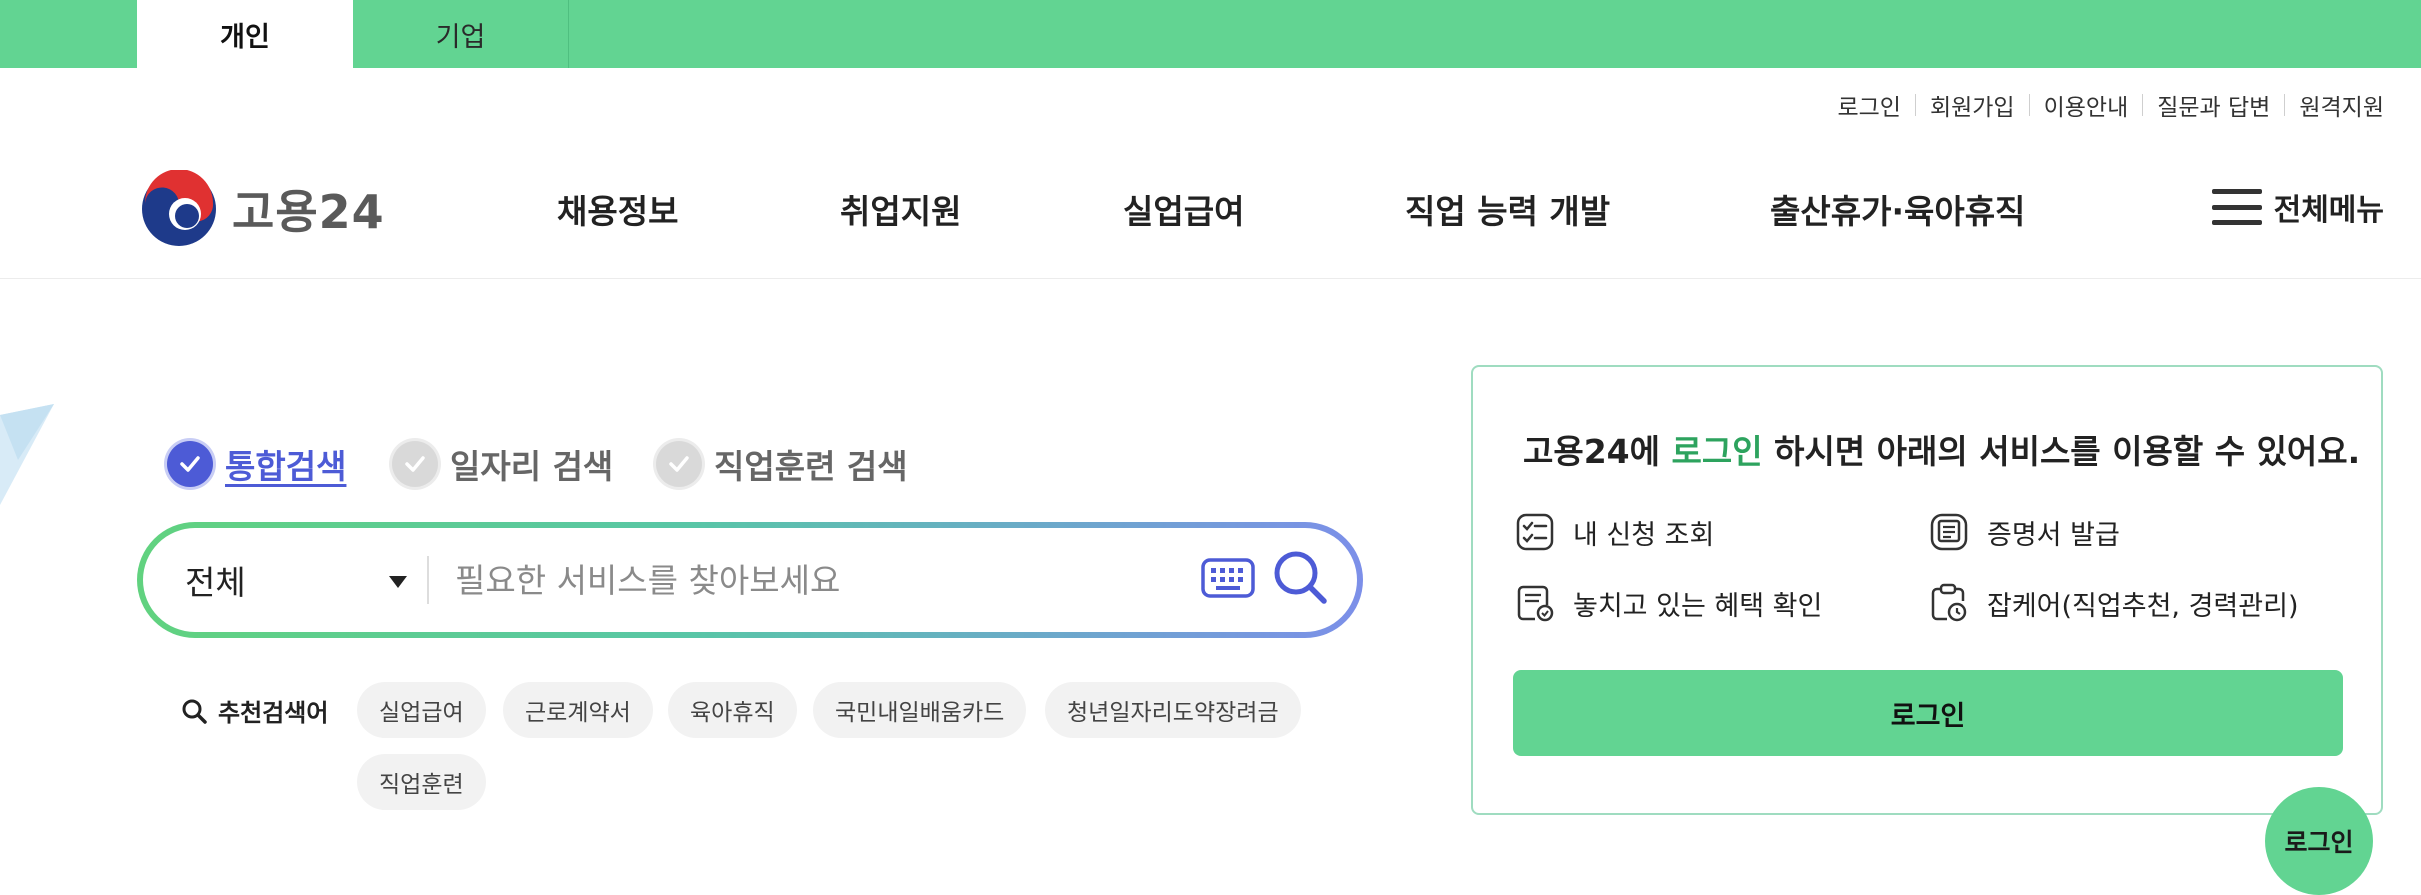 The height and width of the screenshot is (895, 2421). Describe the element at coordinates (1644, 535) in the screenshot. I see `service-label: 내 신청 조회` at that location.